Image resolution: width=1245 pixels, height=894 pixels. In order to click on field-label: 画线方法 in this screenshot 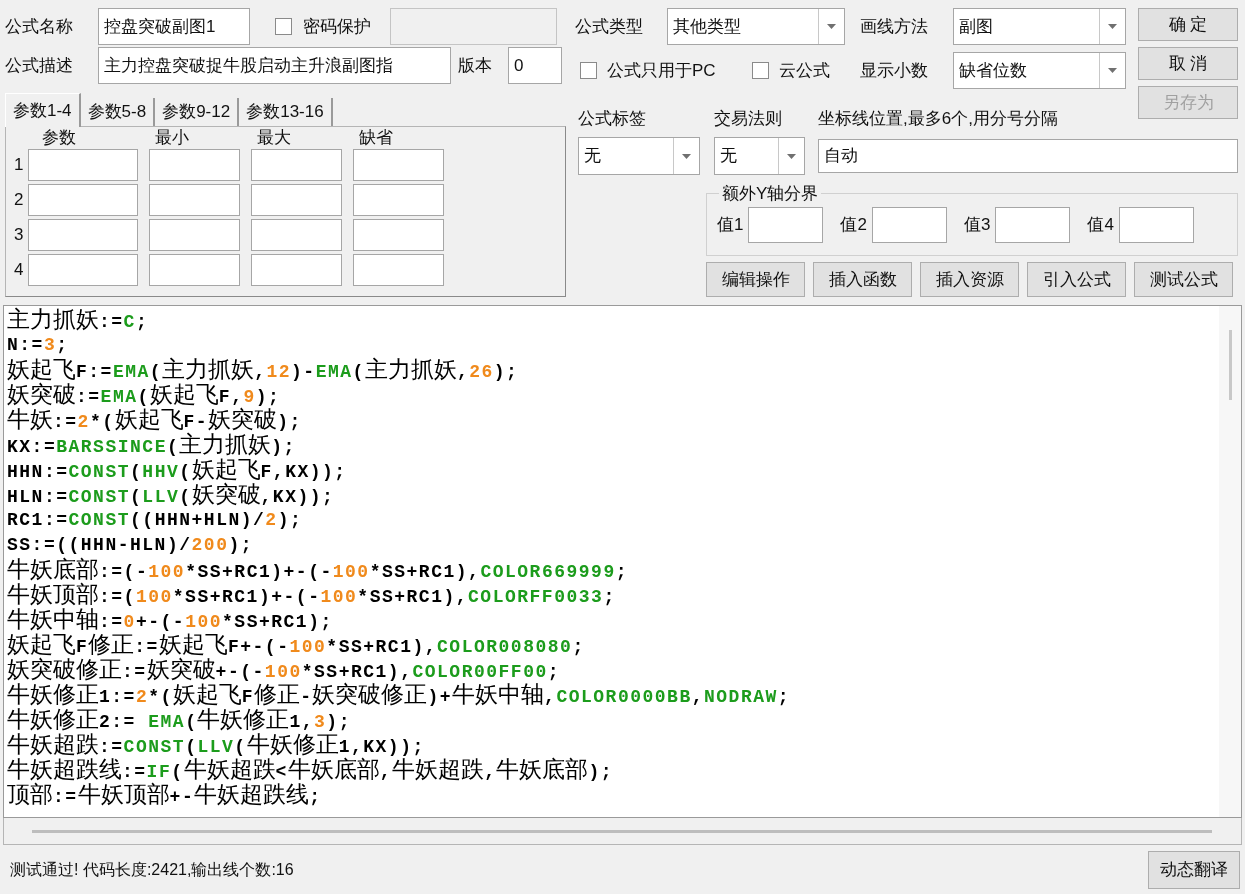, I will do `click(894, 26)`.